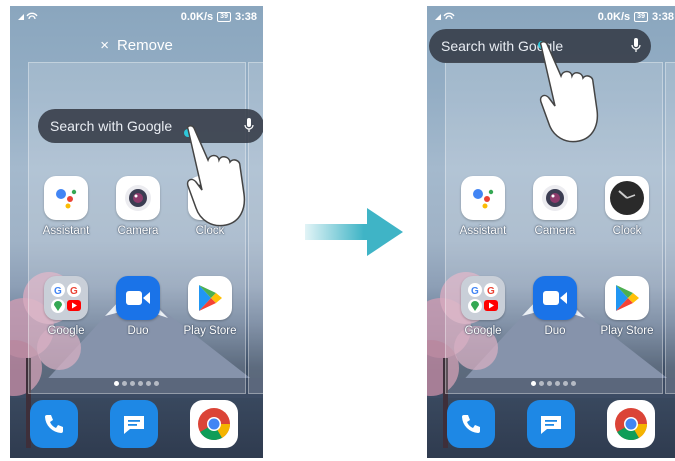  I want to click on close-icon: ×, so click(104, 45).